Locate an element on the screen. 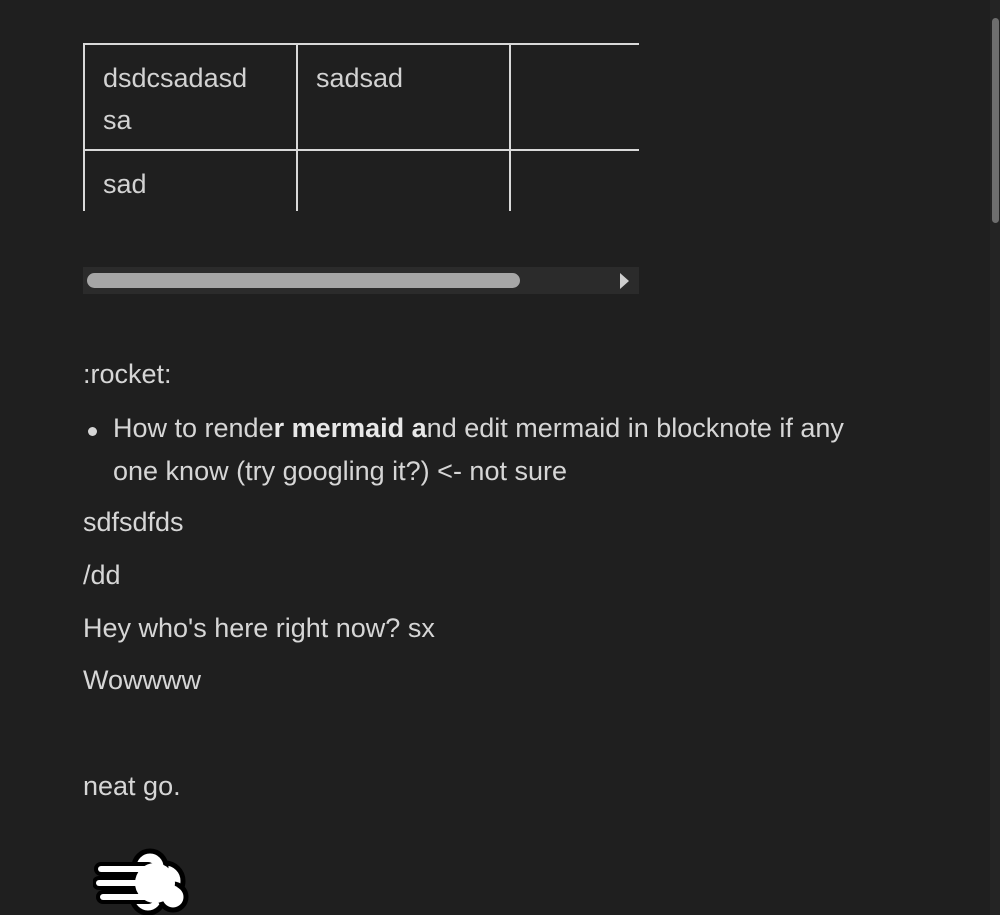  paragraph: sdfsdfds is located at coordinates (133, 522).